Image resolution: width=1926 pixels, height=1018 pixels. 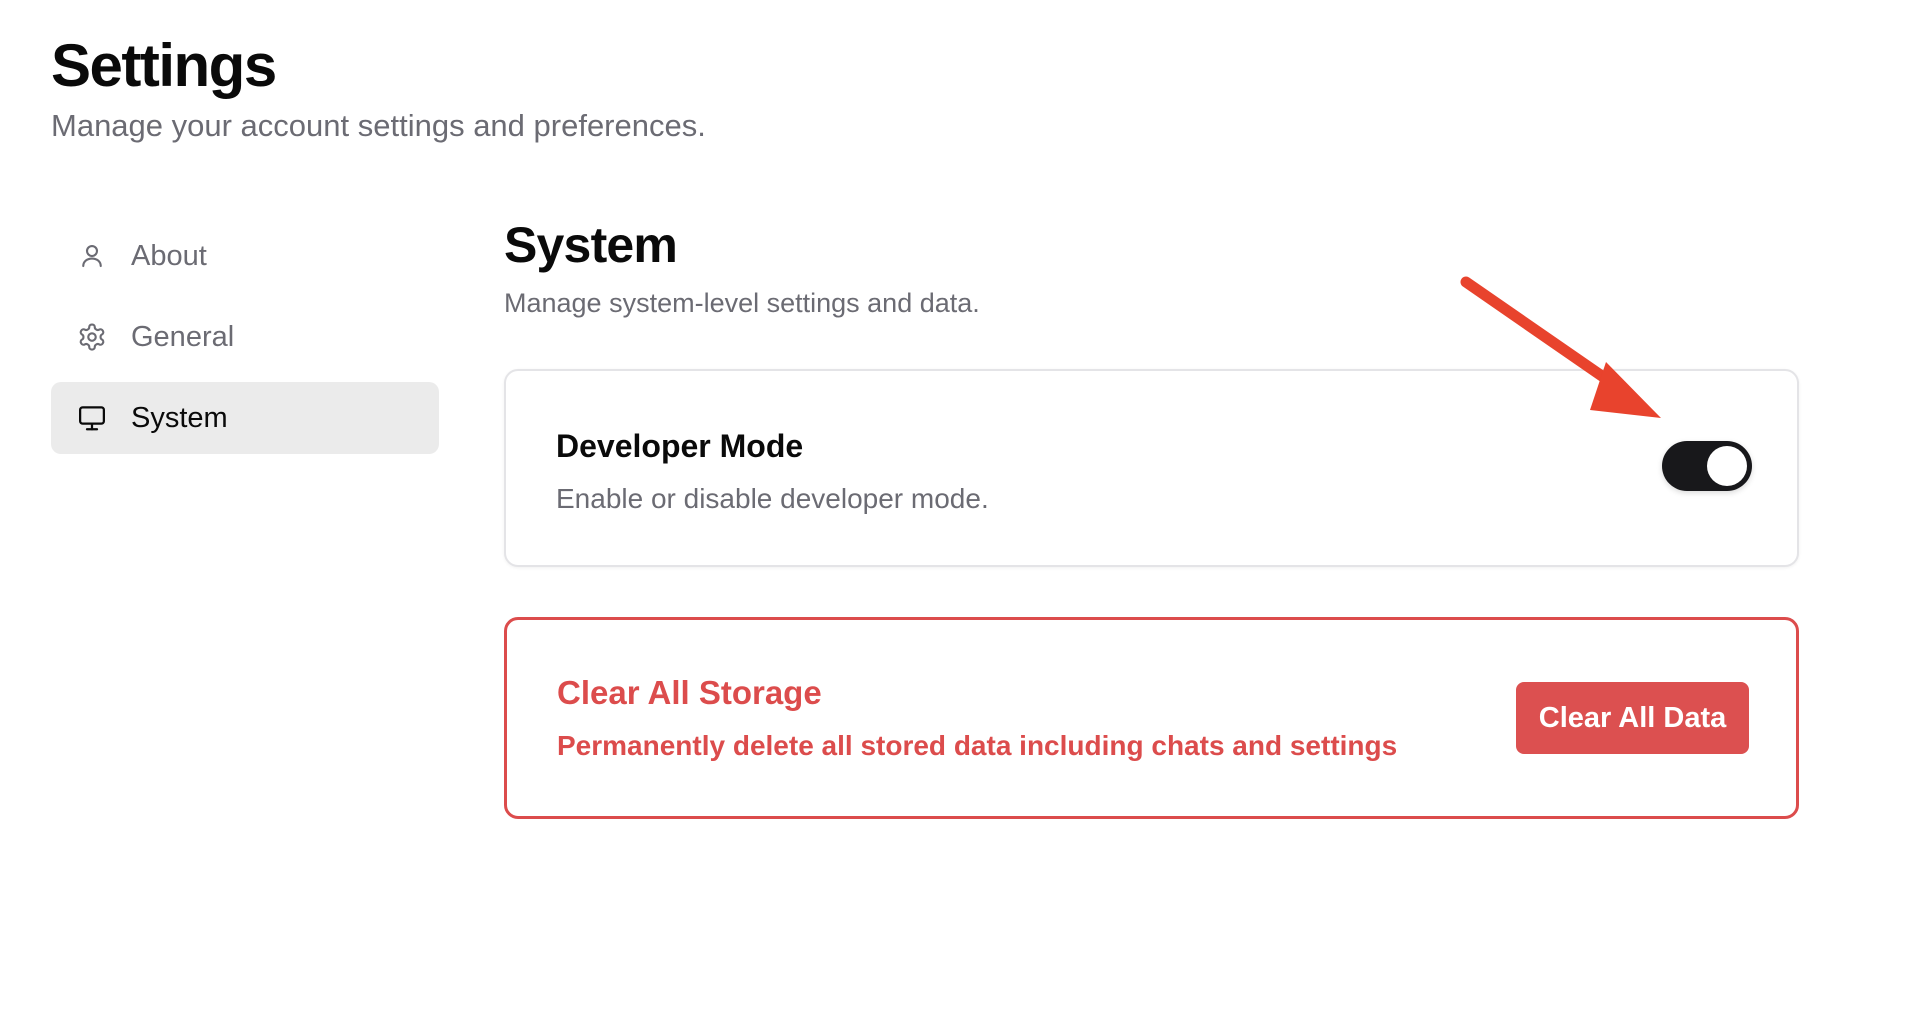 What do you see at coordinates (183, 337) in the screenshot?
I see `sidebar-item-label: General` at bounding box center [183, 337].